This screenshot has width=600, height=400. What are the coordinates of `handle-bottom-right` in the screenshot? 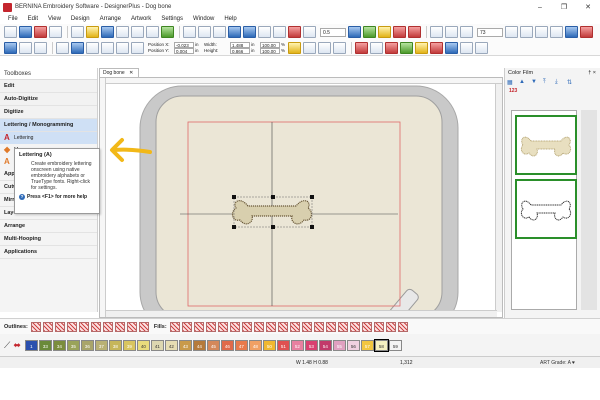 It's located at (312, 227).